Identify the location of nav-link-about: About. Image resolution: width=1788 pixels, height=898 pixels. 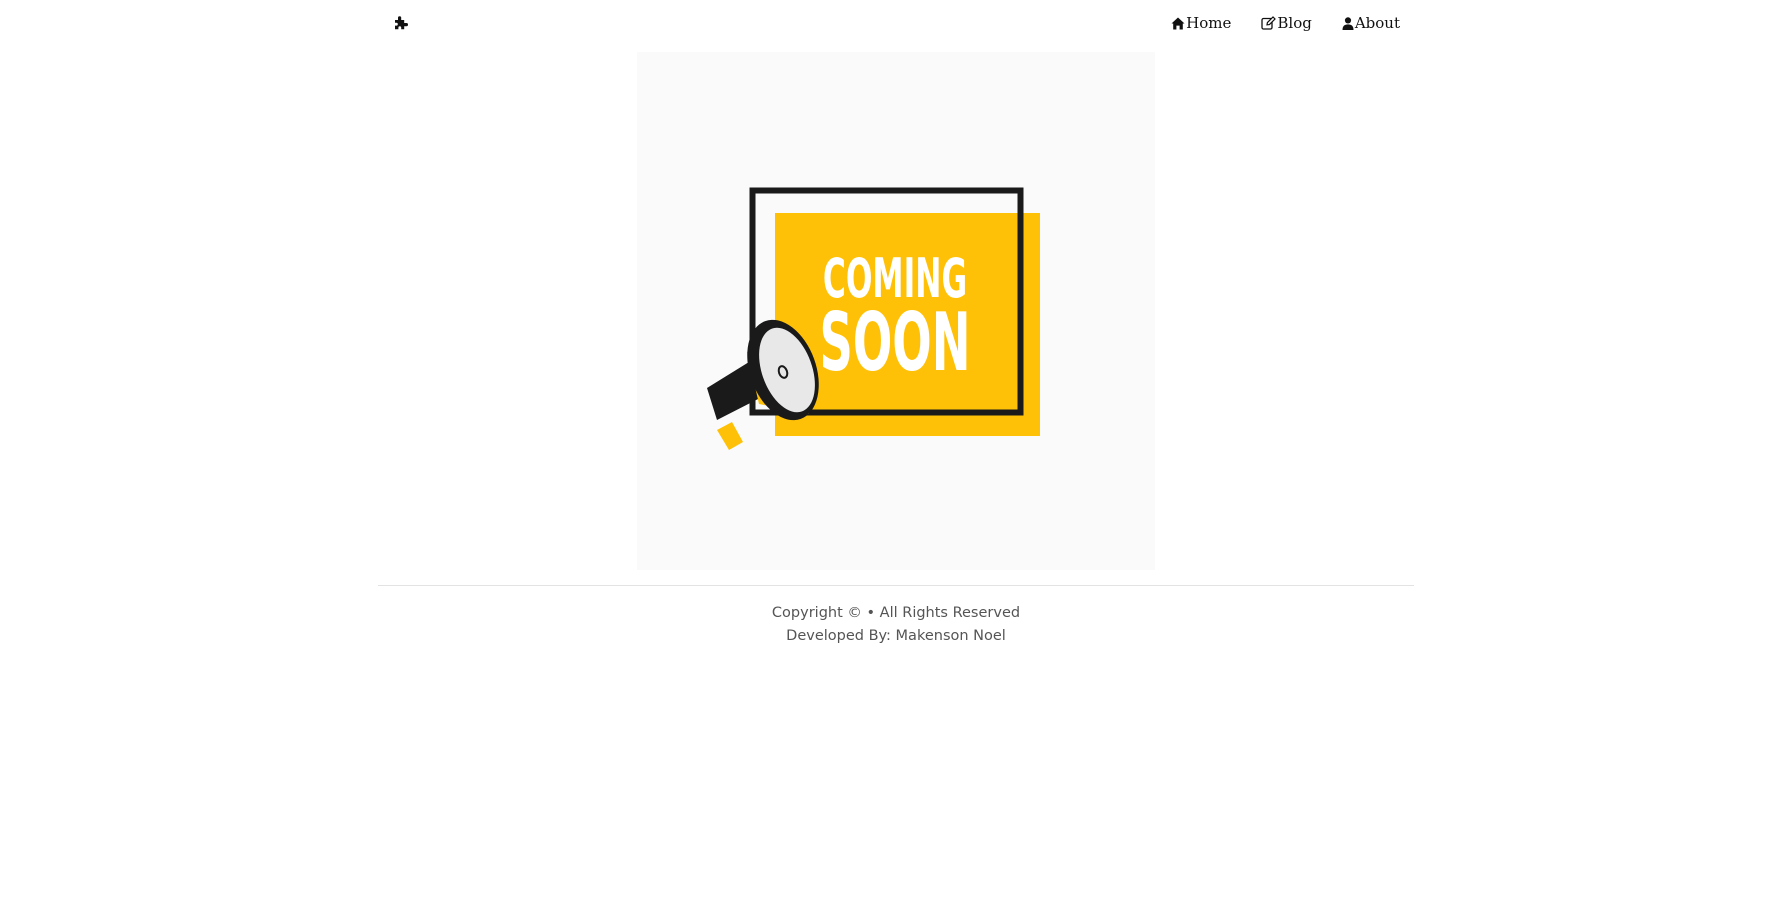
(1371, 23).